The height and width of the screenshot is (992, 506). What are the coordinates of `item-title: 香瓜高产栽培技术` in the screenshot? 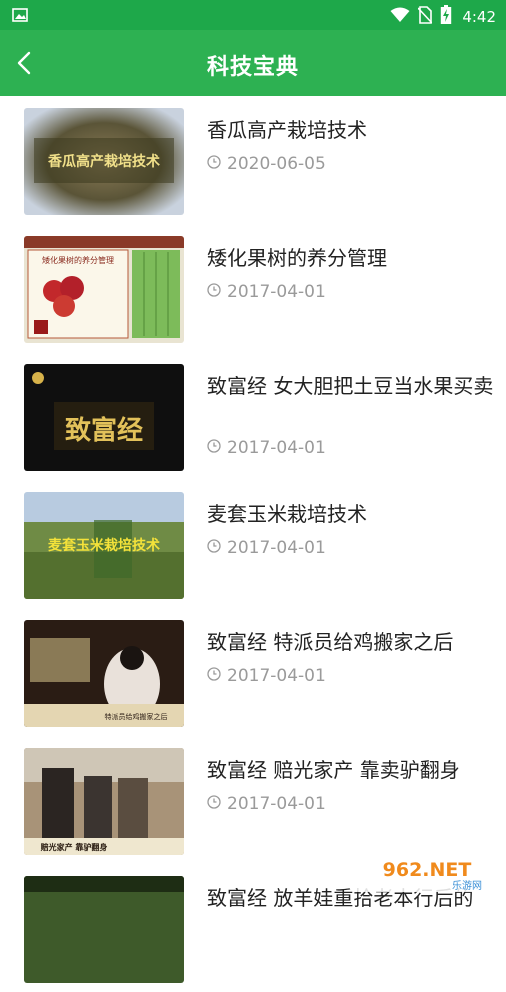 It's located at (352, 130).